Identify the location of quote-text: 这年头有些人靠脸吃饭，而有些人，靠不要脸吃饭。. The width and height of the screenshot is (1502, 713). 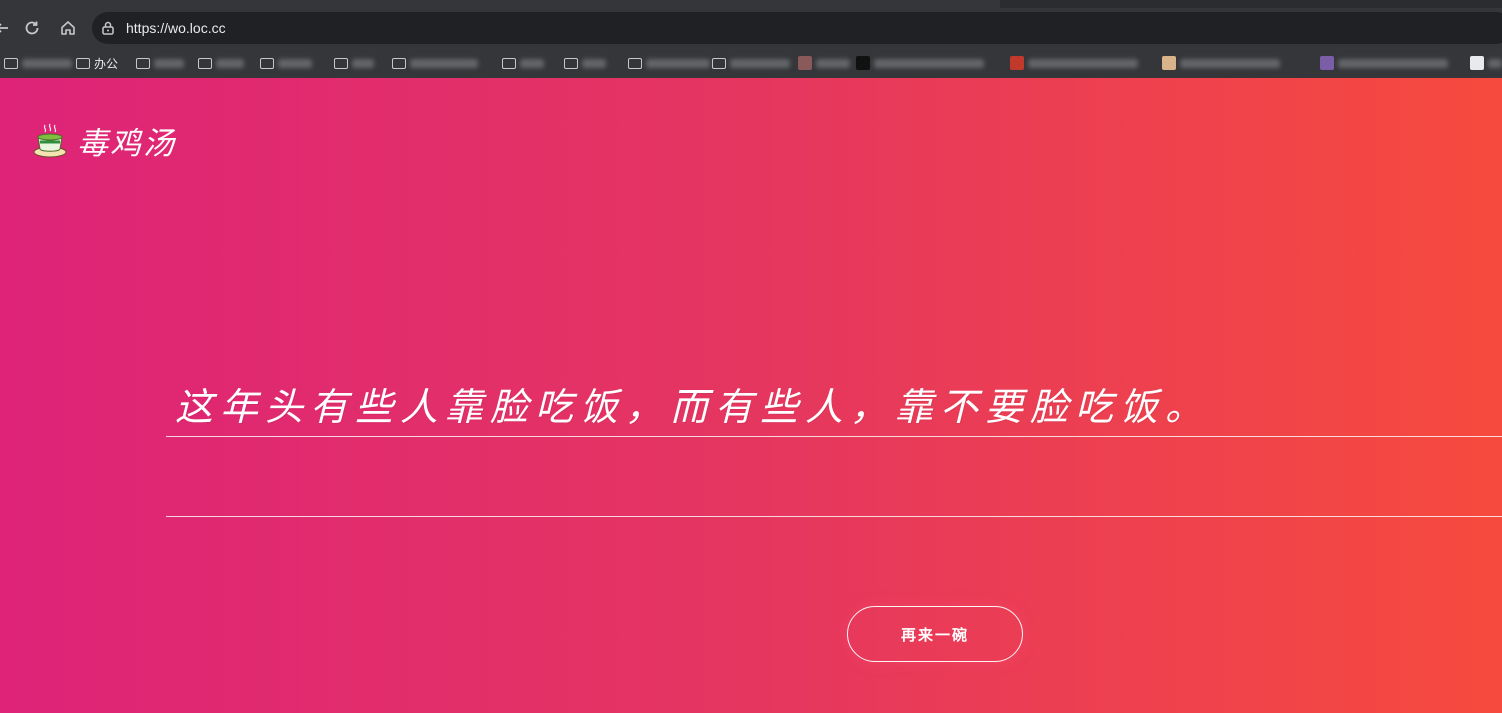
(693, 407).